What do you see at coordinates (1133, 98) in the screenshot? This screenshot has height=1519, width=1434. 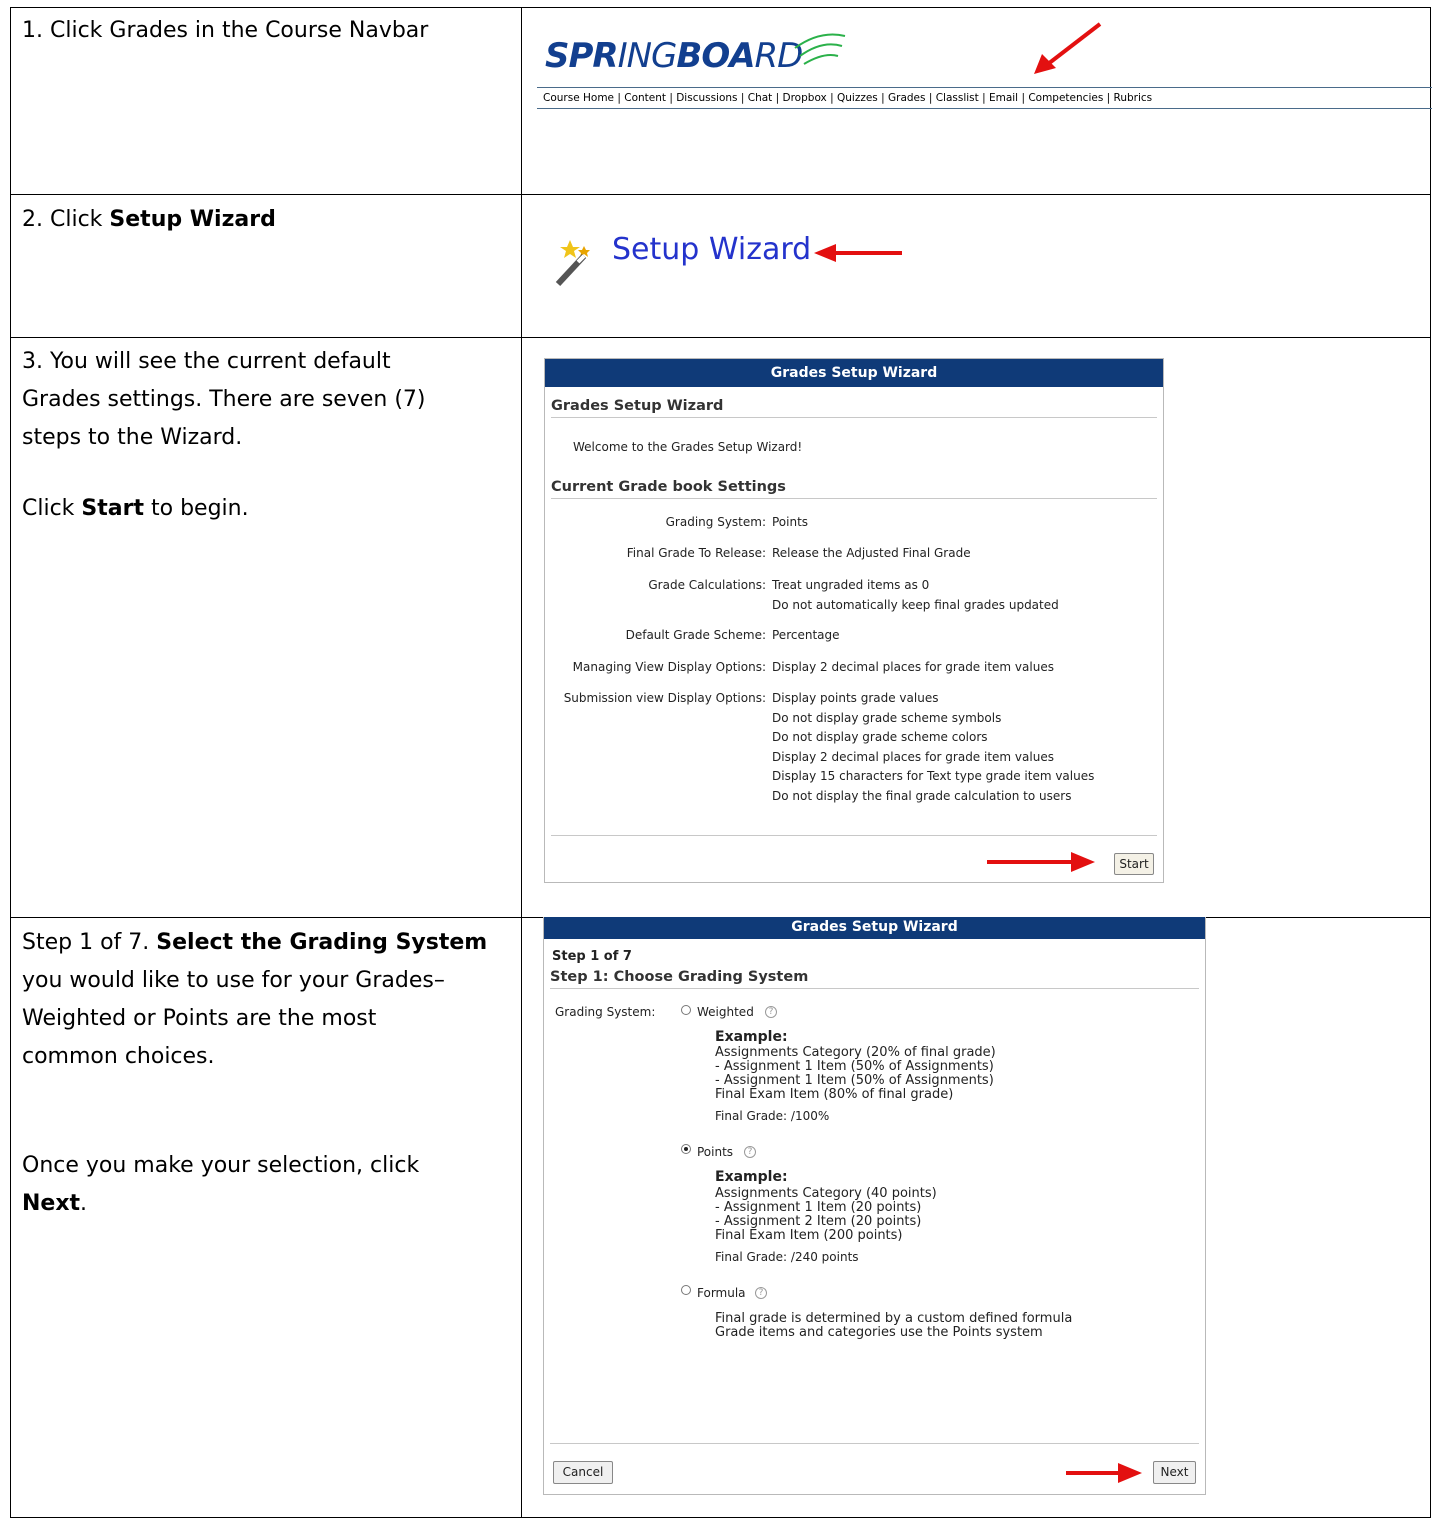 I see `nav-item-rubrics: Rubrics` at bounding box center [1133, 98].